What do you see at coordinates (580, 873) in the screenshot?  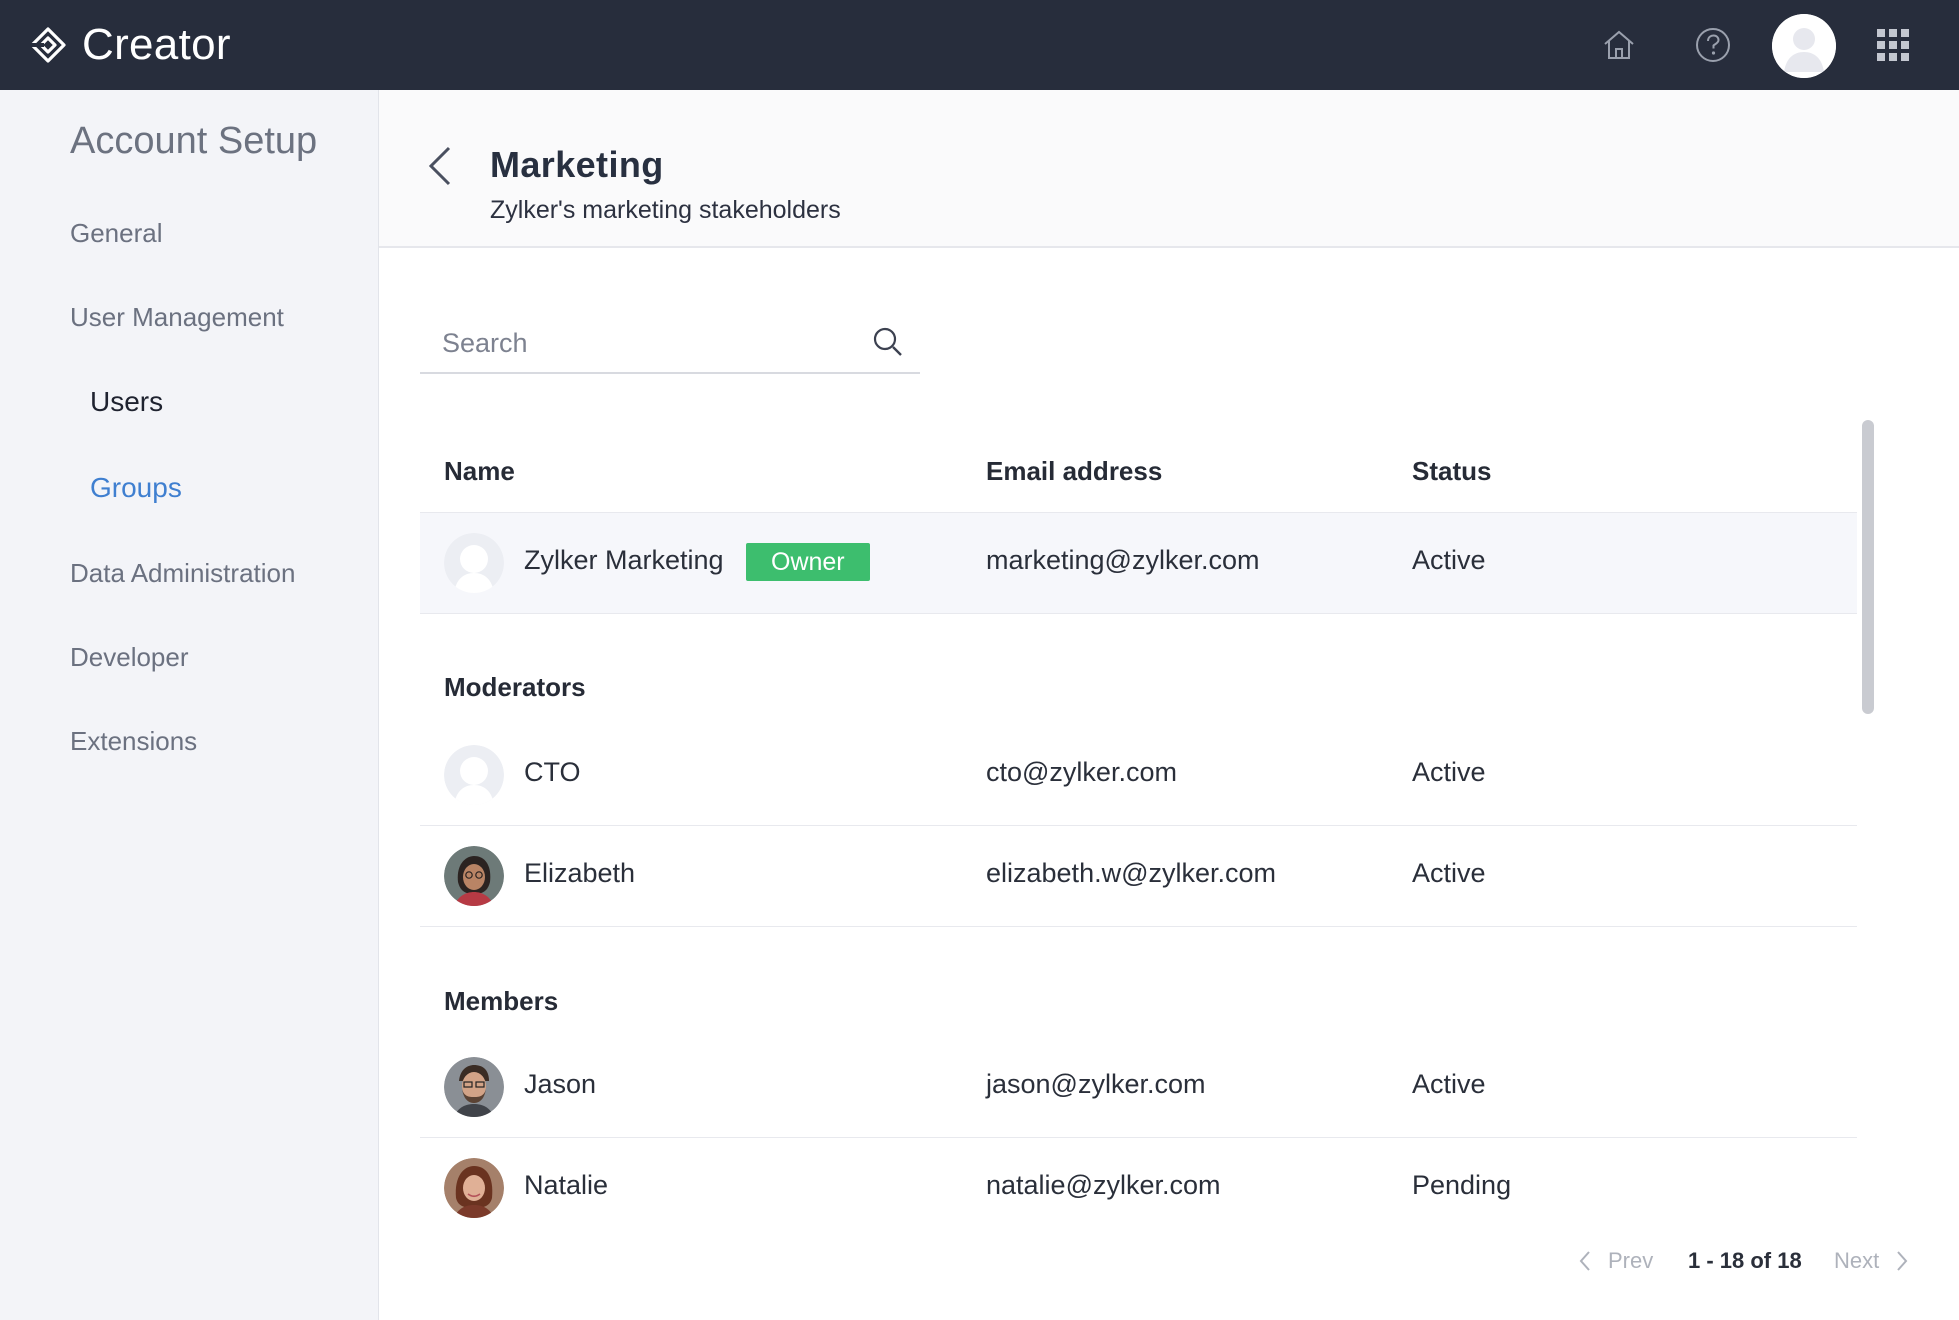 I see `member-name: Elizabeth` at bounding box center [580, 873].